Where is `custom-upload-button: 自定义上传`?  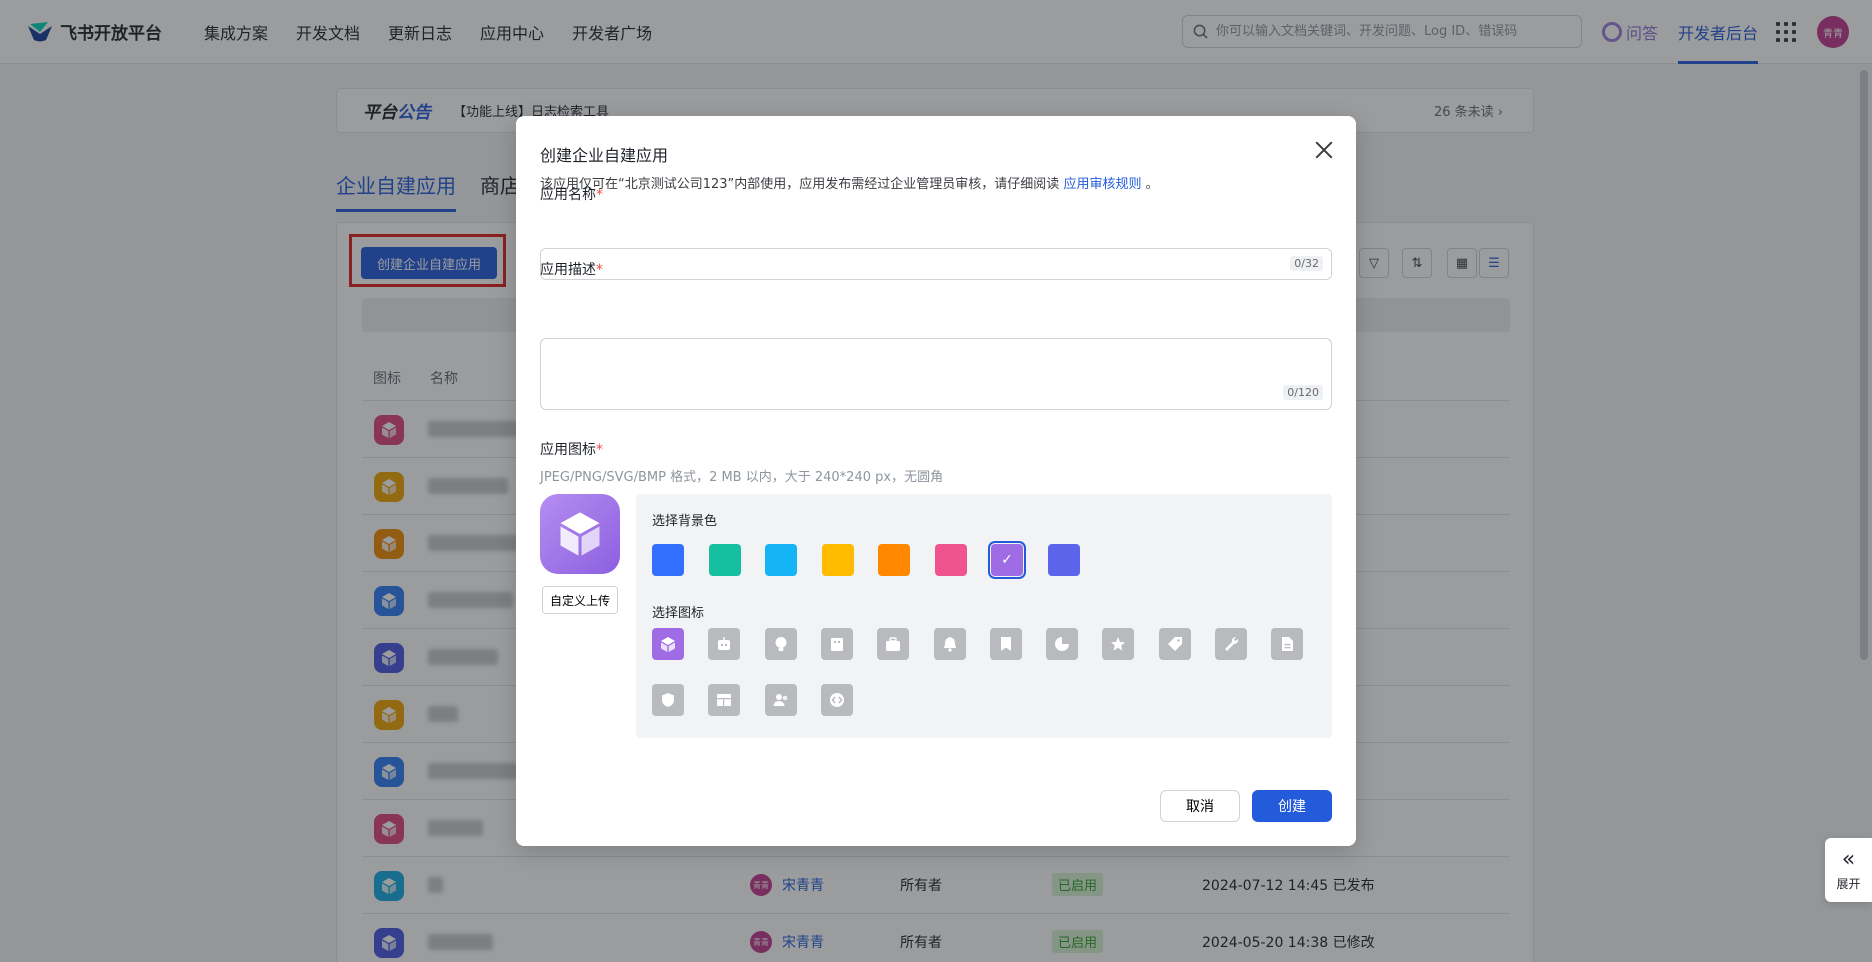 custom-upload-button: 自定义上传 is located at coordinates (580, 600).